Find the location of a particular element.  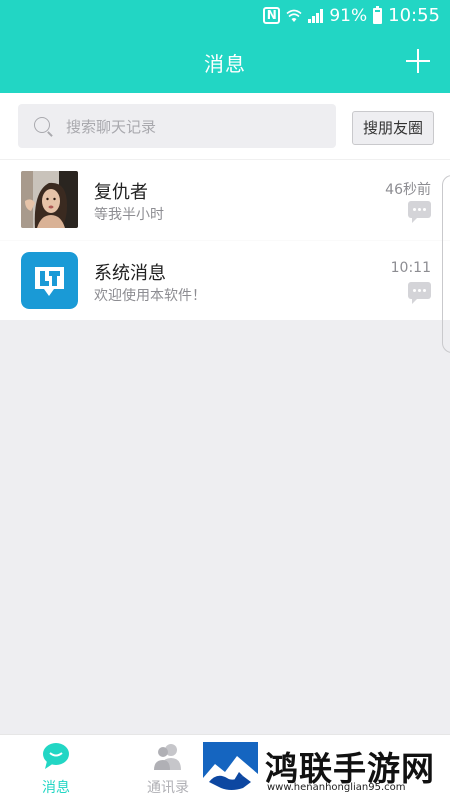

tab-contacts: 通讯录 is located at coordinates (168, 767).